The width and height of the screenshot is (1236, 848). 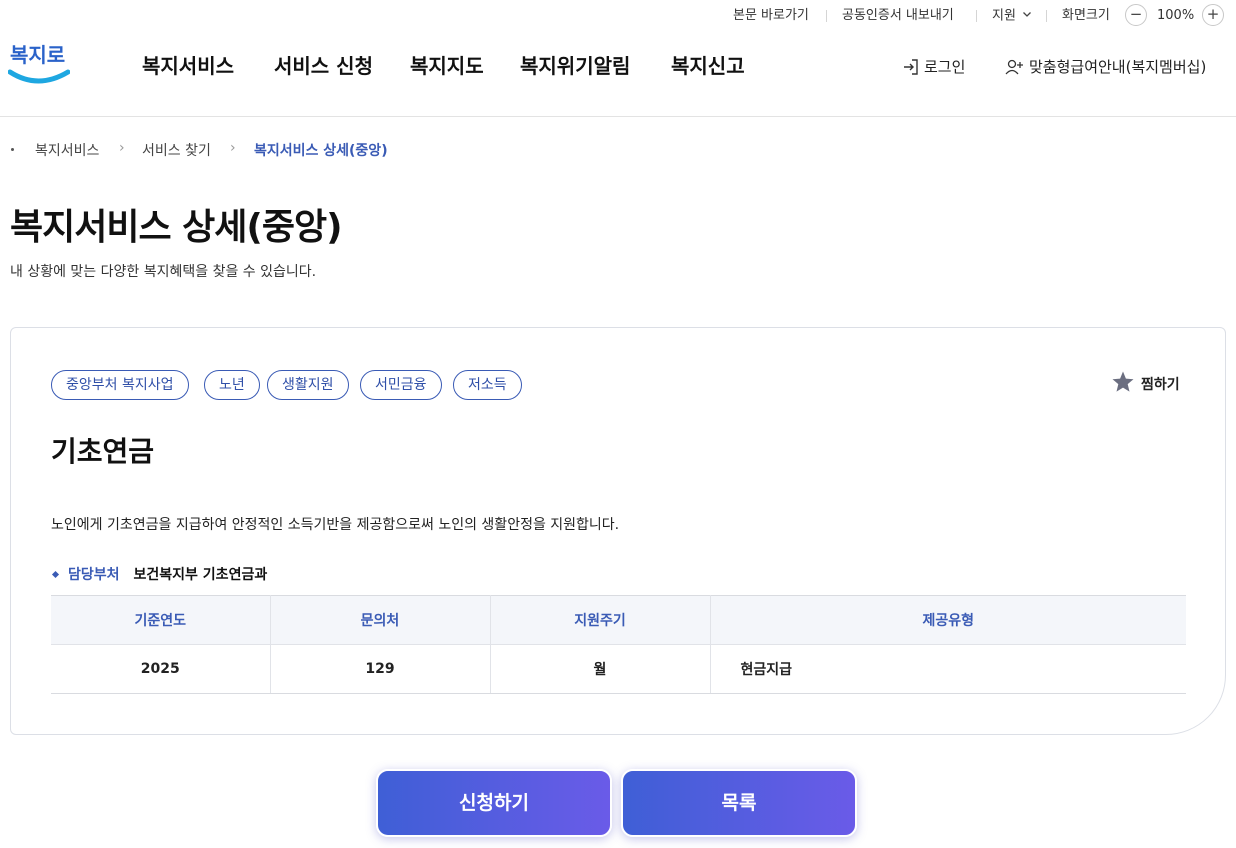 What do you see at coordinates (401, 385) in the screenshot?
I see `tag-low-income-finance: 서민금융` at bounding box center [401, 385].